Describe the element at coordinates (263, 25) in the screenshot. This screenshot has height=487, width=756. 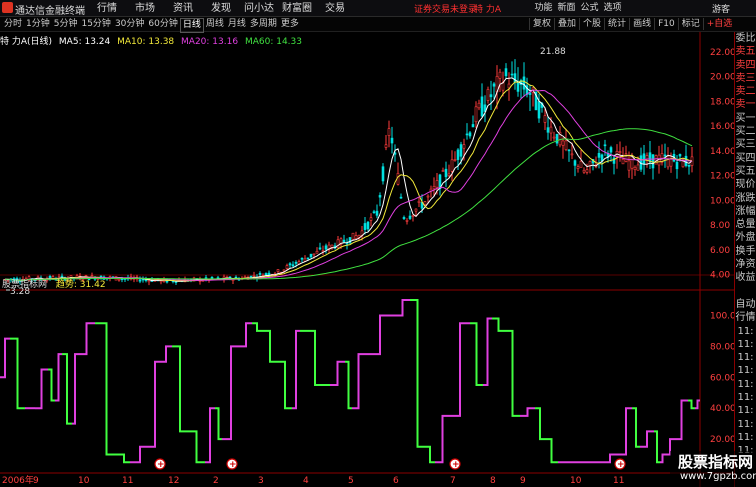
I see `tab-multi-period: 多周期` at that location.